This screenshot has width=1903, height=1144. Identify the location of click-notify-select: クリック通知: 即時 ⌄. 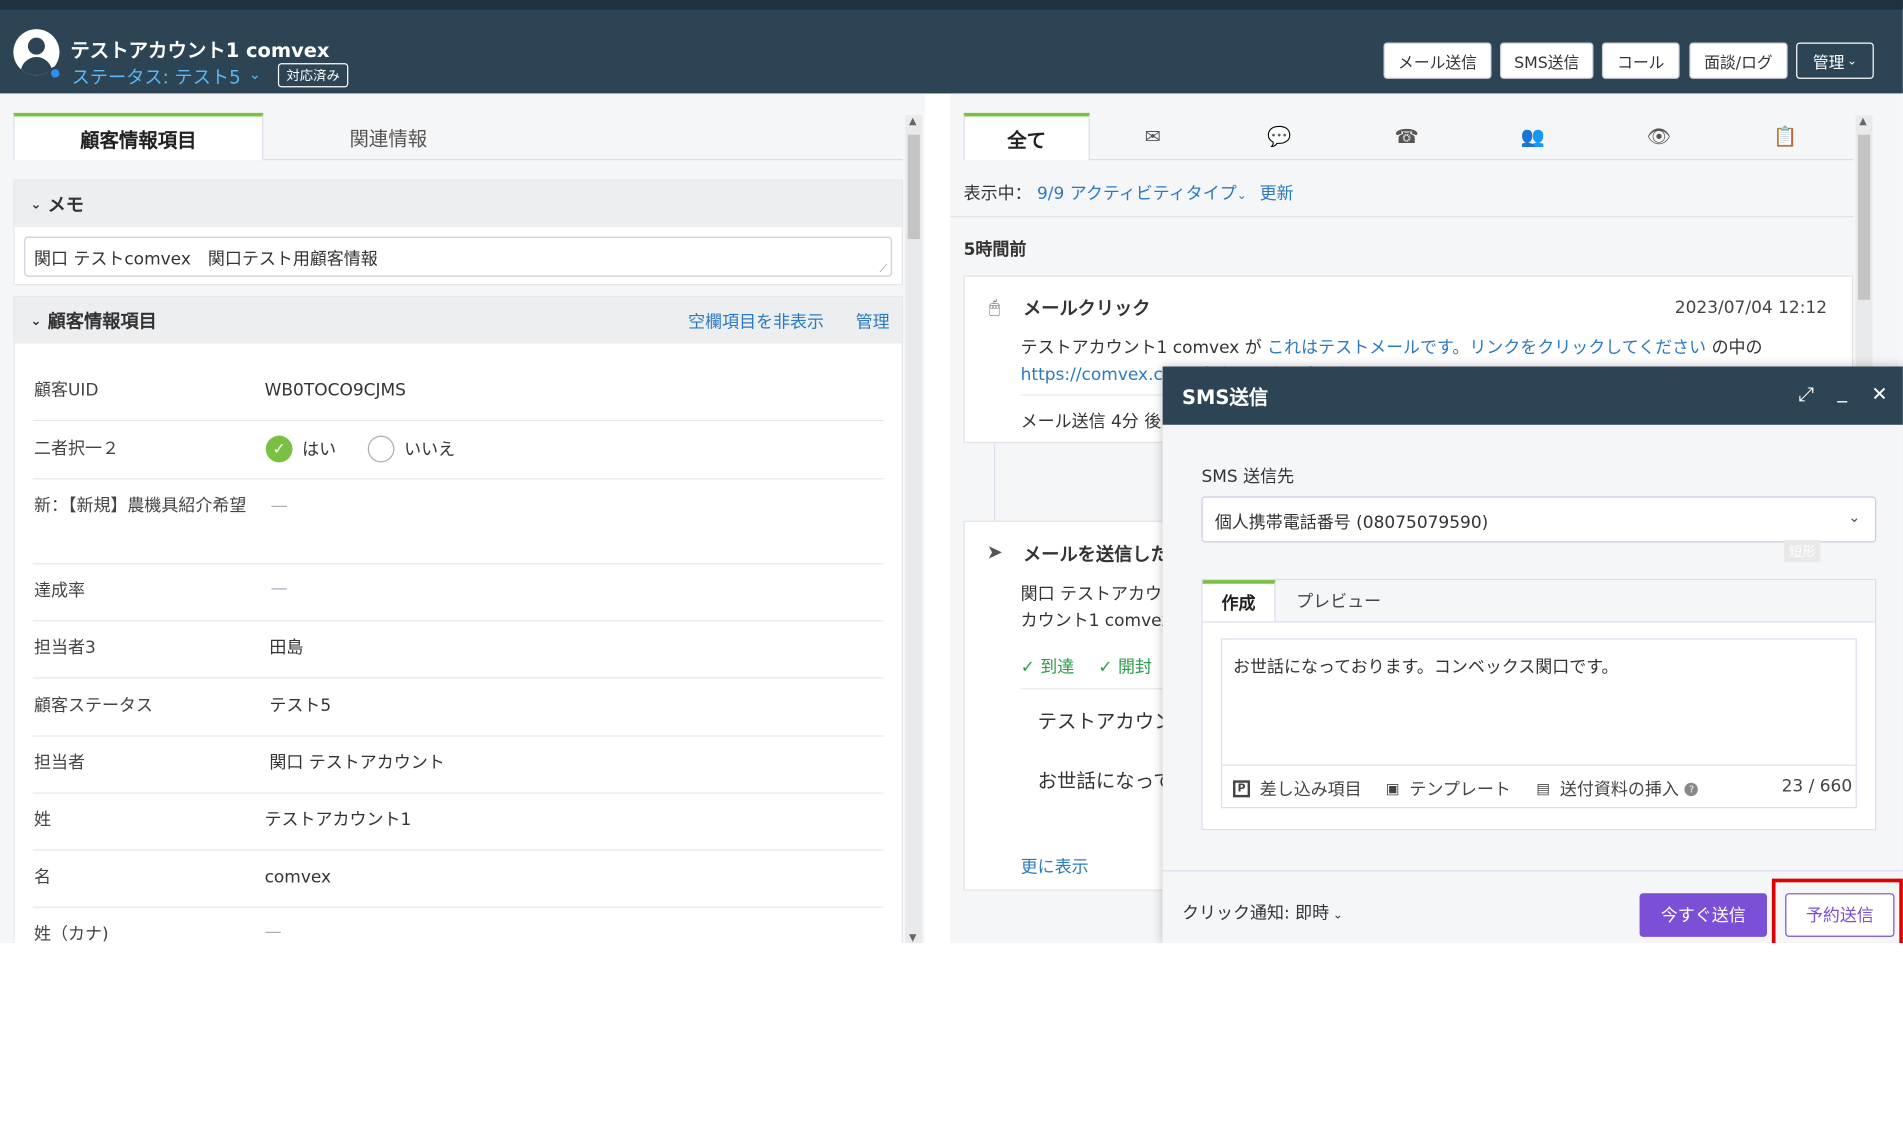
(1262, 912).